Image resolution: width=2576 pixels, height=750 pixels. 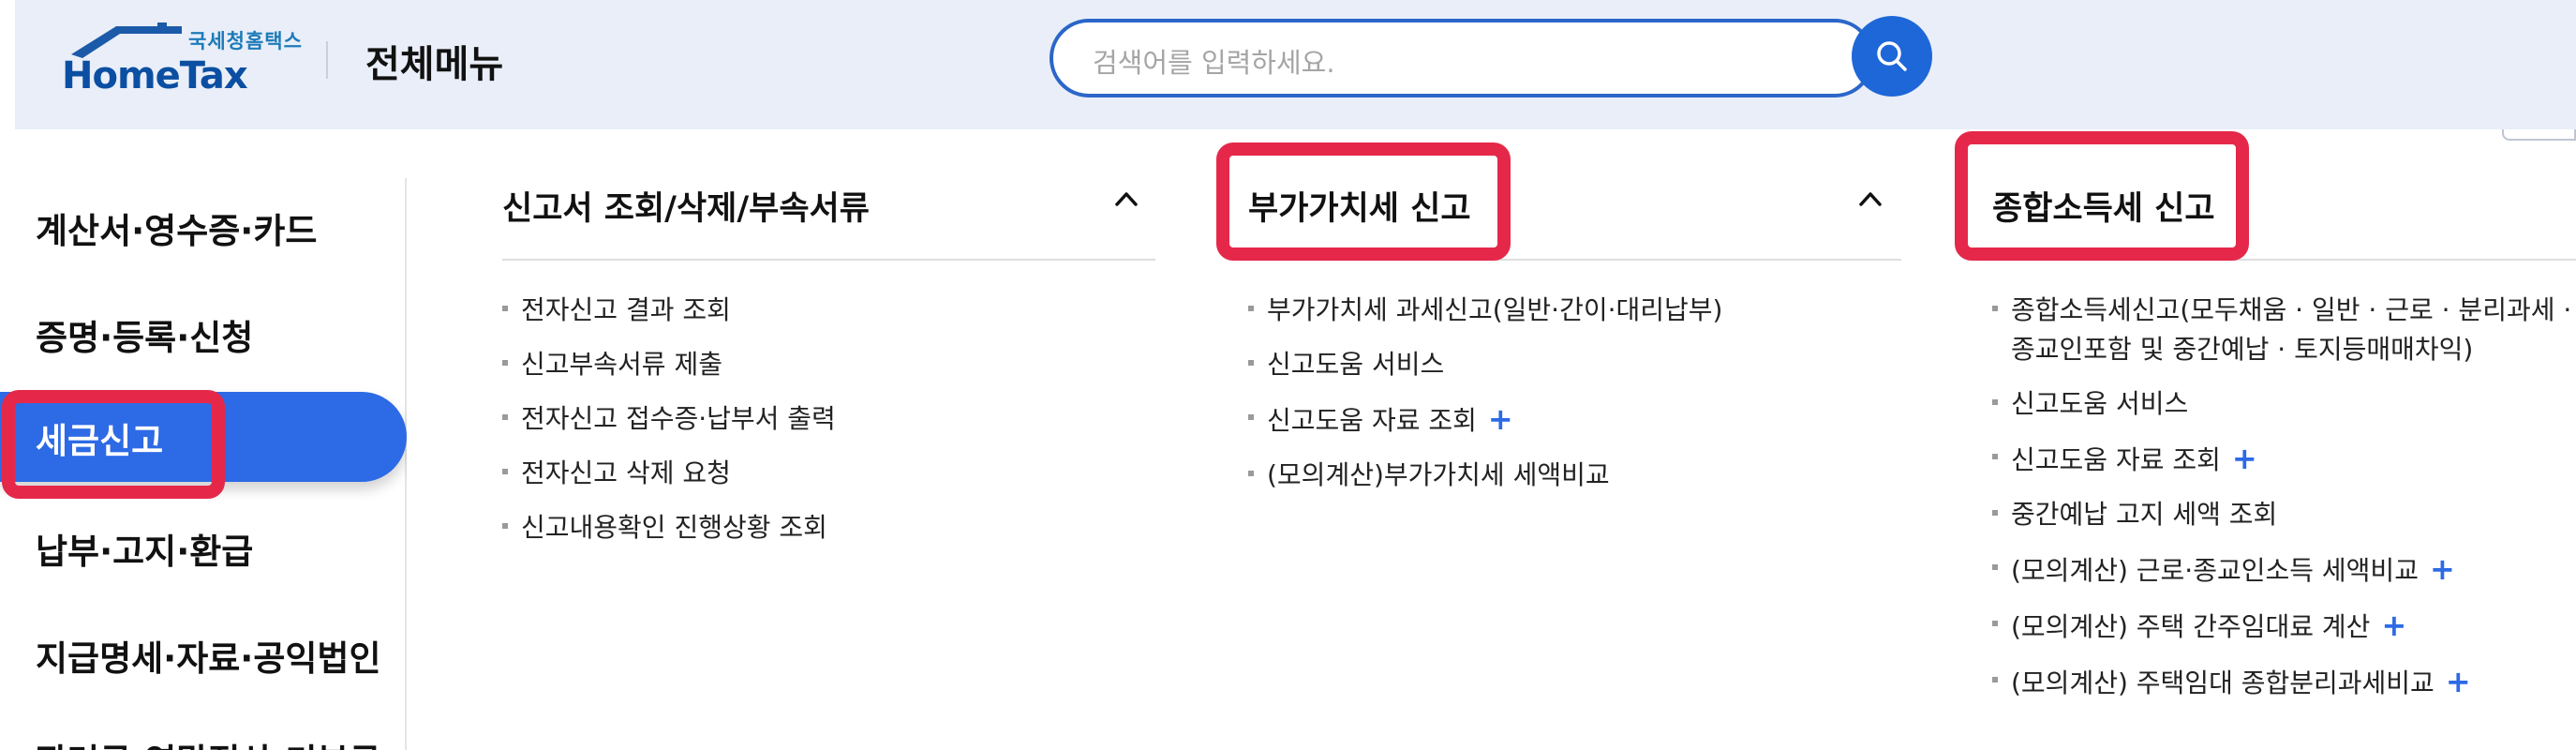 I want to click on column-title: 신고서 조회/삭제/부속서류, so click(x=686, y=209).